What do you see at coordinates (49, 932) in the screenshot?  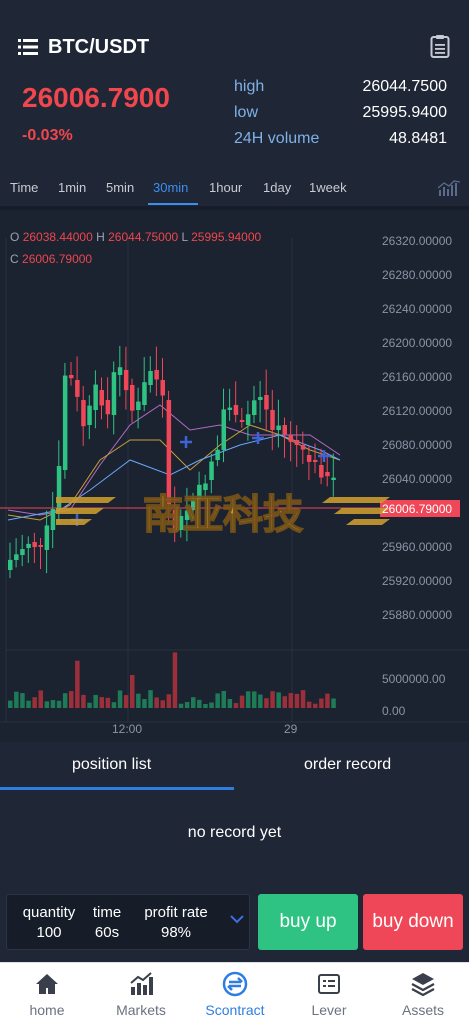 I see `quantity-value: 100` at bounding box center [49, 932].